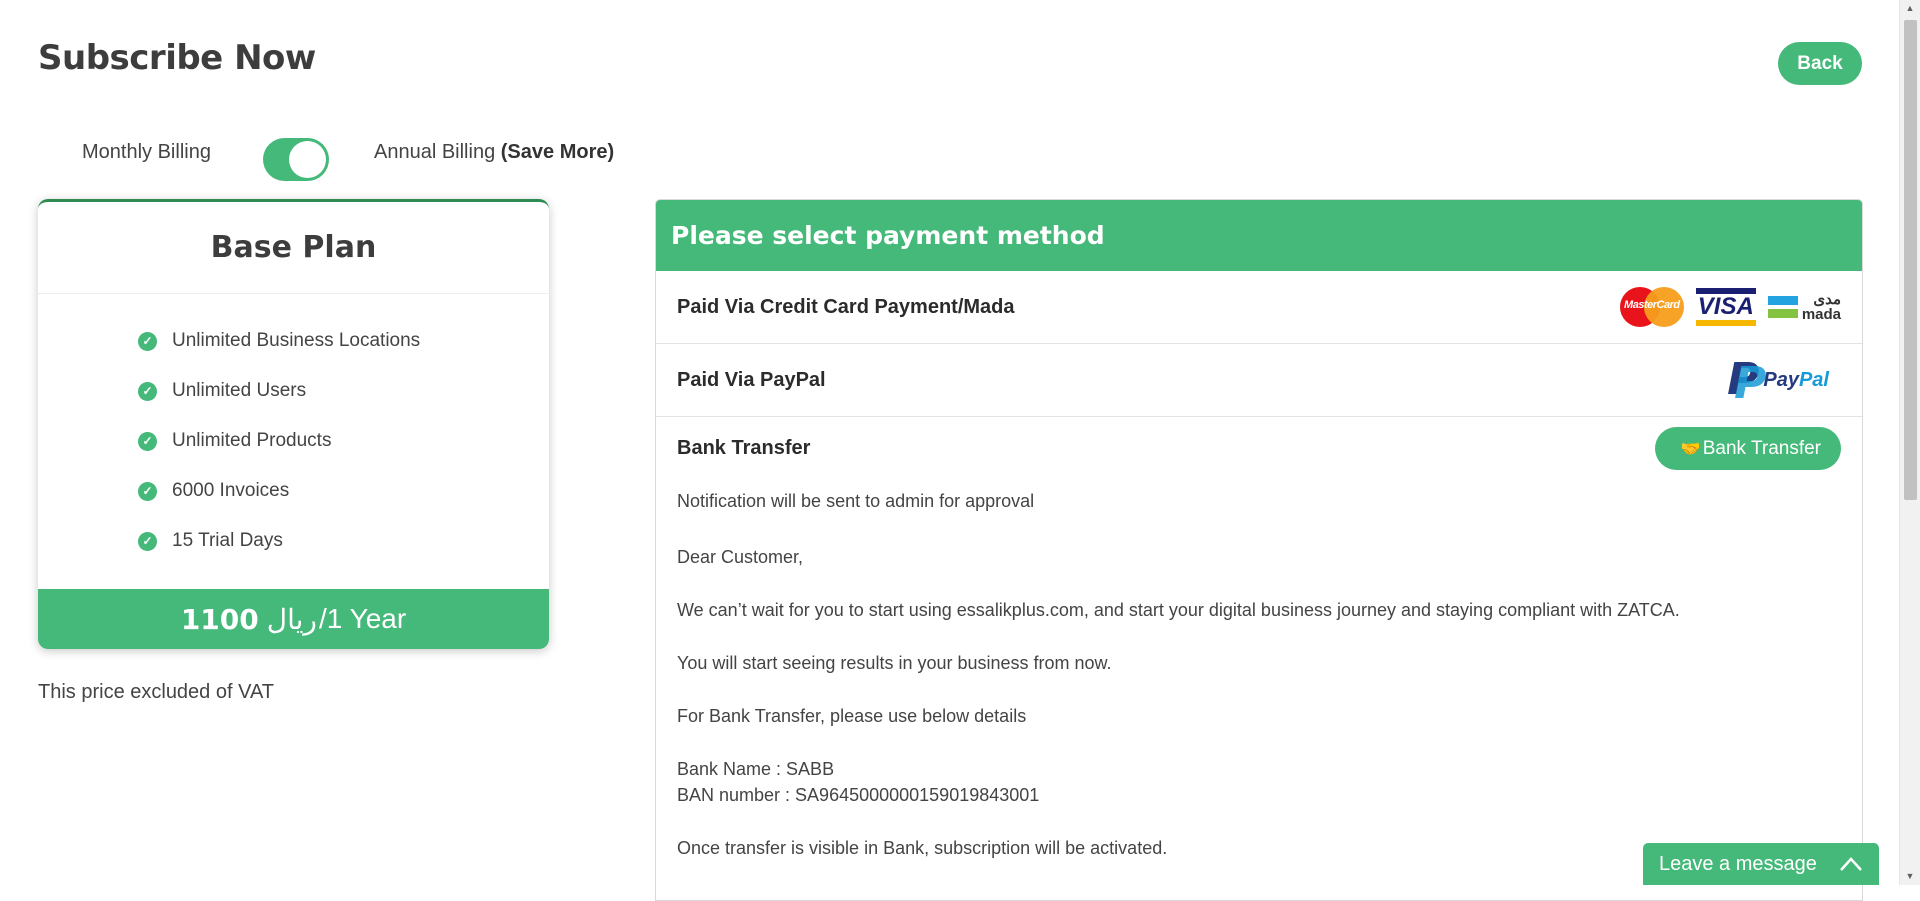 This screenshot has width=1920, height=901. What do you see at coordinates (744, 448) in the screenshot?
I see `bank-transfer-title: Bank Transfer` at bounding box center [744, 448].